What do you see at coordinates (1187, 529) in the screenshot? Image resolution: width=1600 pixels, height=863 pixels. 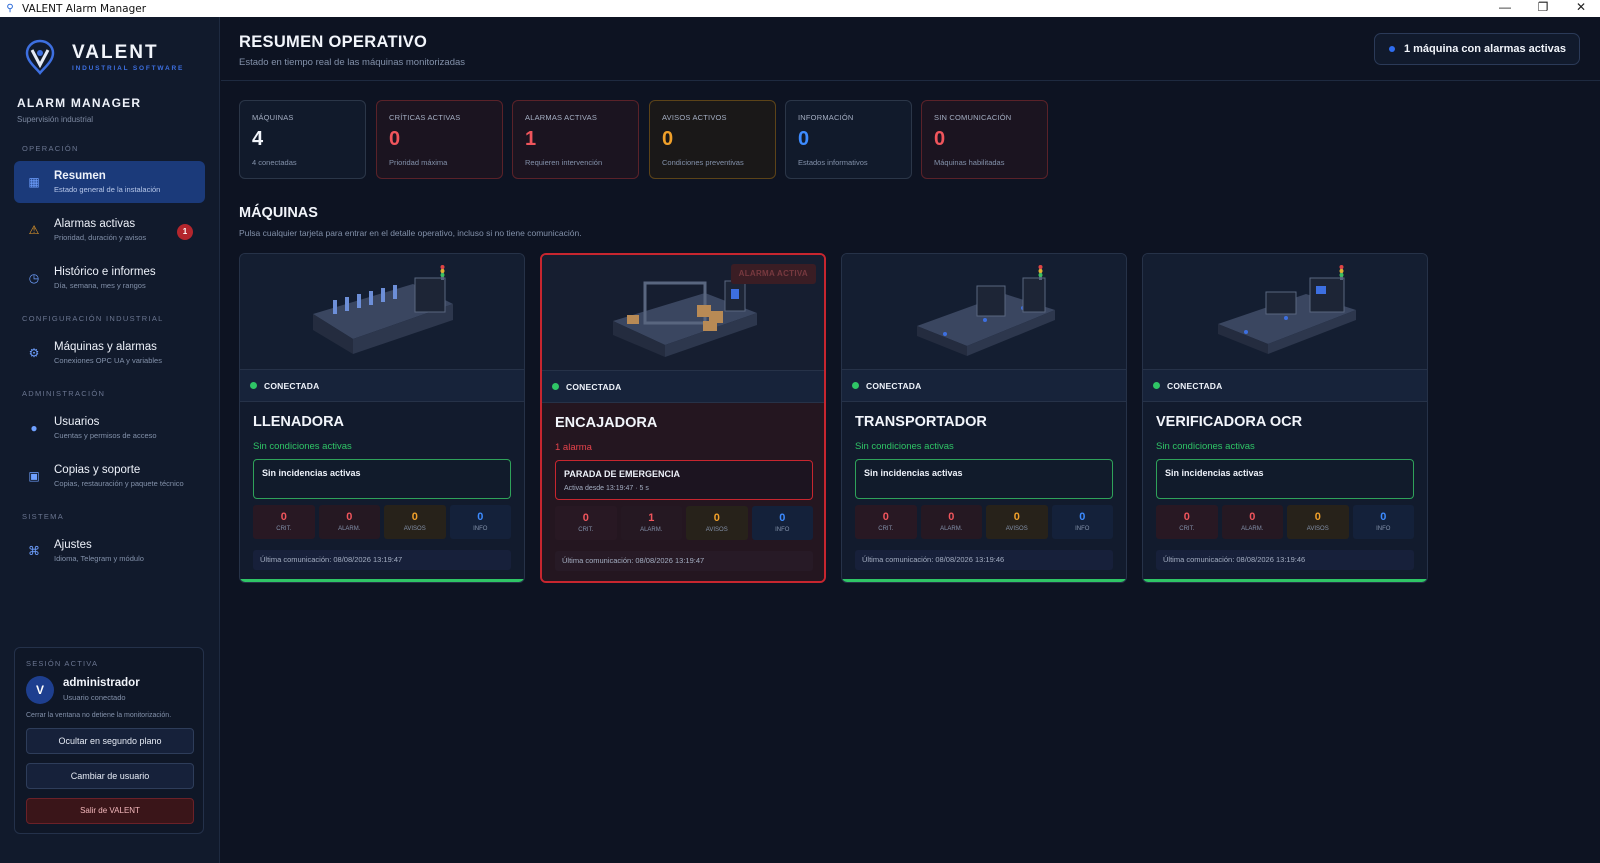 I see `counter-label: CRIT.` at bounding box center [1187, 529].